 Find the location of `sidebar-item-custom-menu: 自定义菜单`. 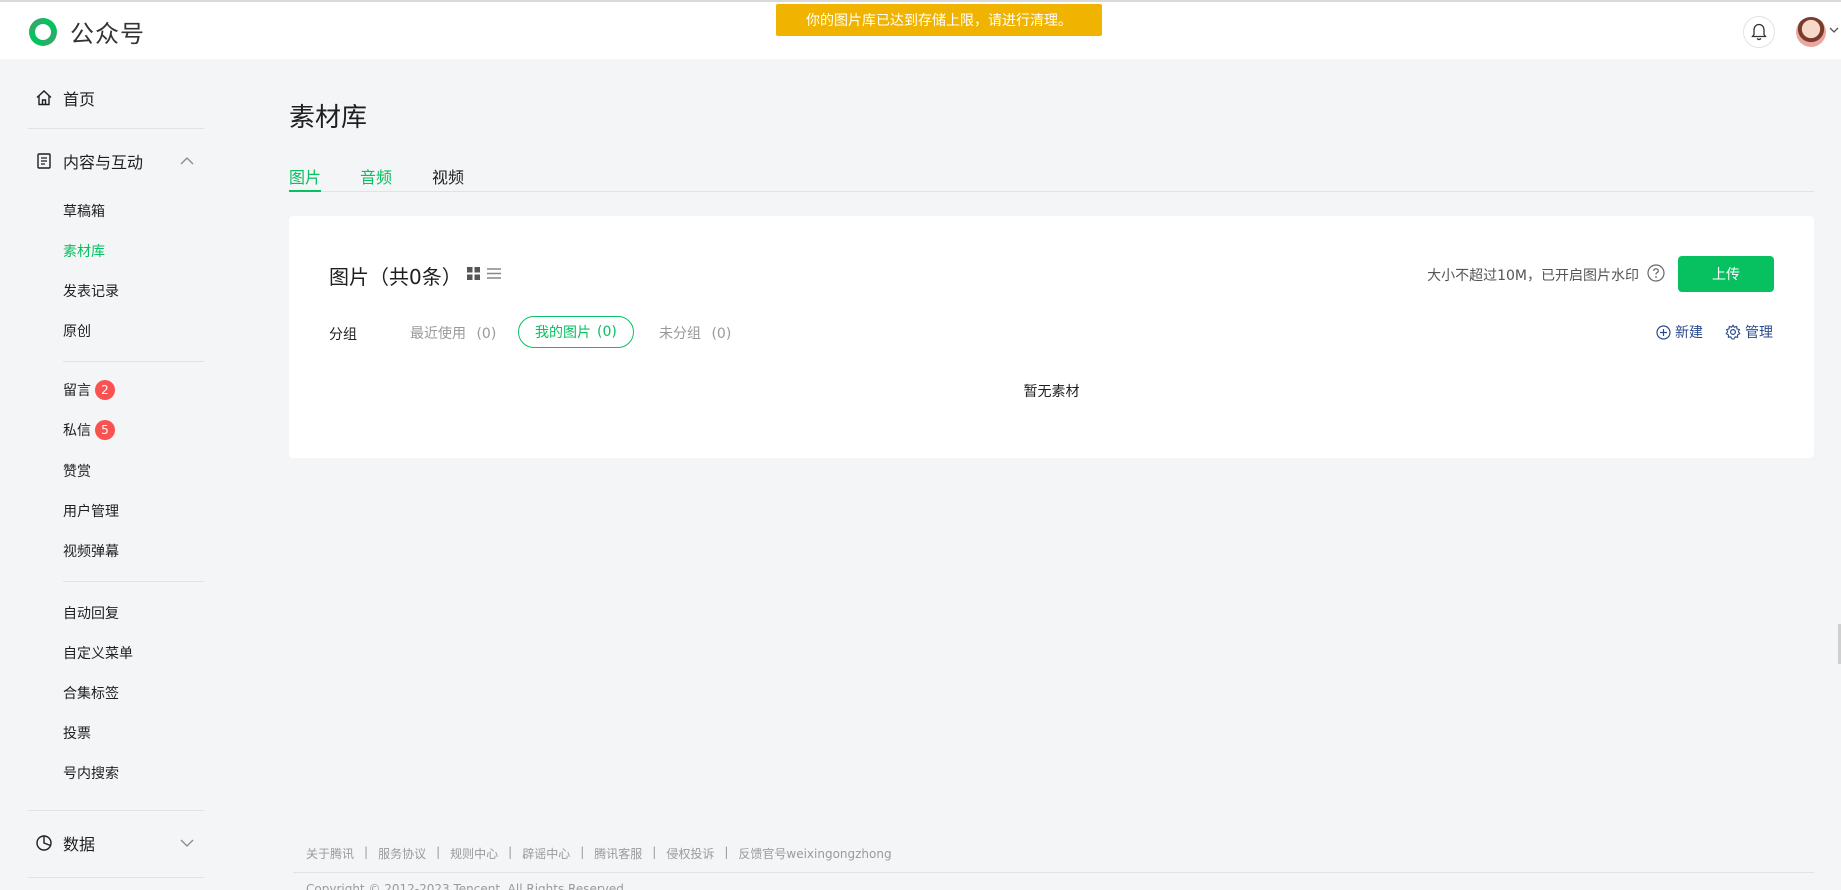

sidebar-item-custom-menu: 自定义菜单 is located at coordinates (98, 653).